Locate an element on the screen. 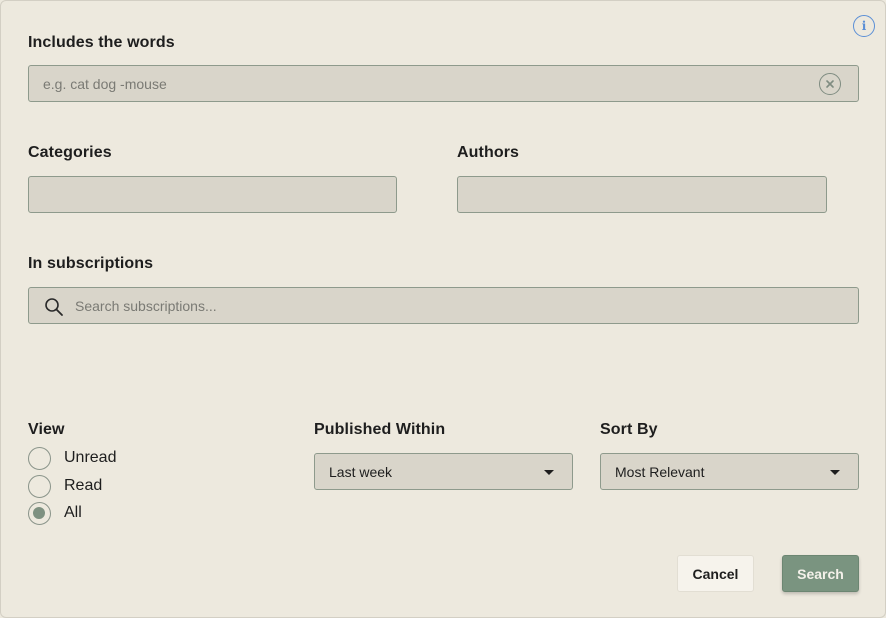  radio-unread is located at coordinates (39, 458).